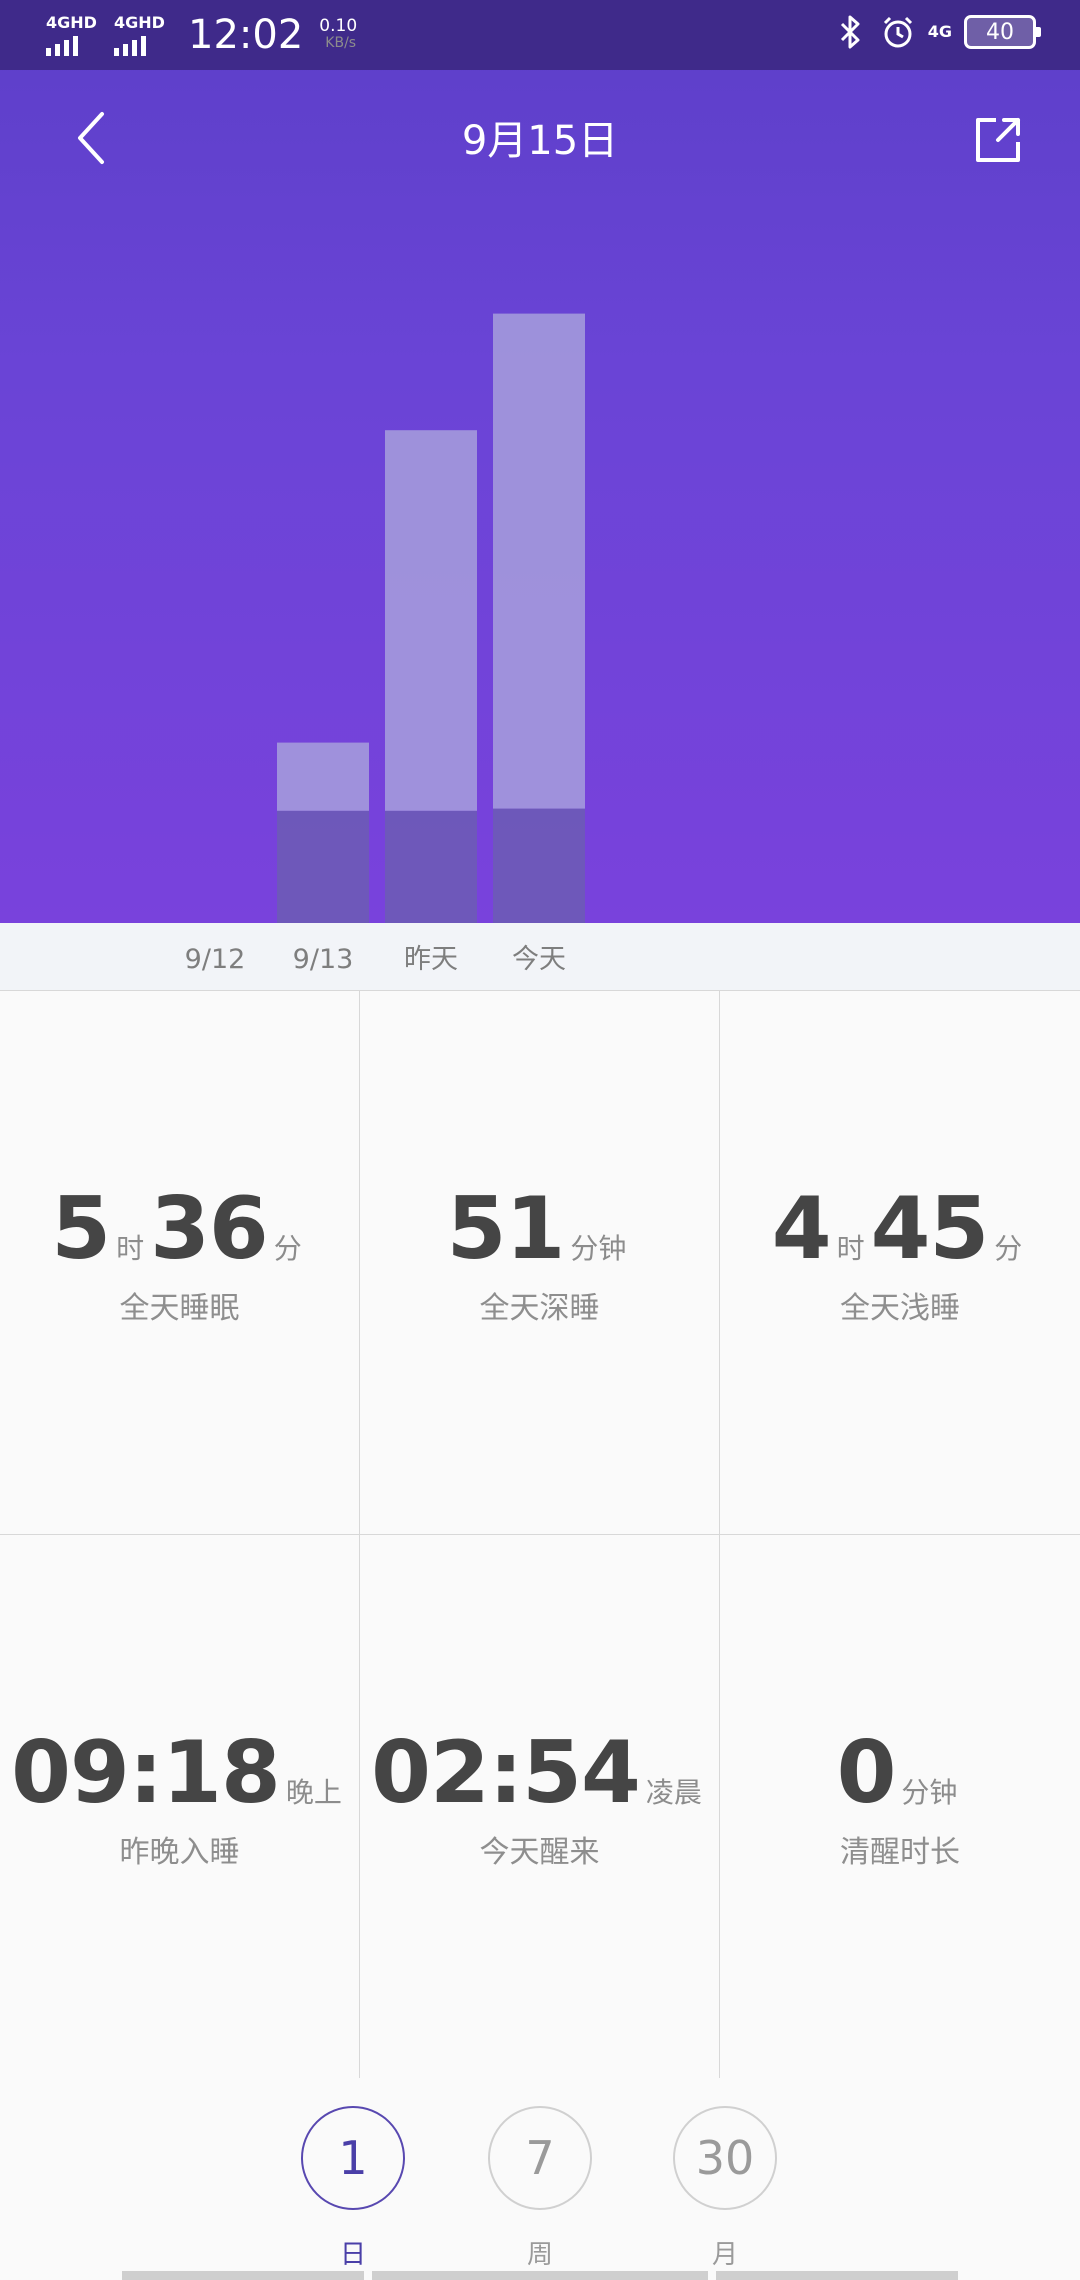 The image size is (1080, 2280). Describe the element at coordinates (898, 32) in the screenshot. I see `alarm-icon` at that location.